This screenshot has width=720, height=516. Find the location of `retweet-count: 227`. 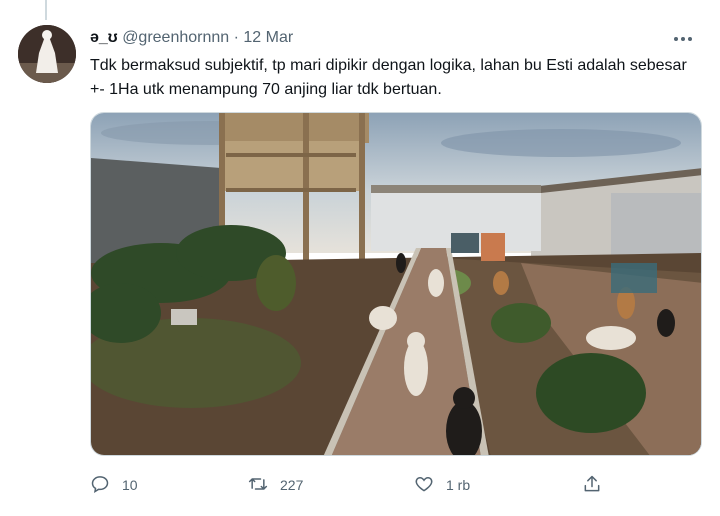

retweet-count: 227 is located at coordinates (292, 485).